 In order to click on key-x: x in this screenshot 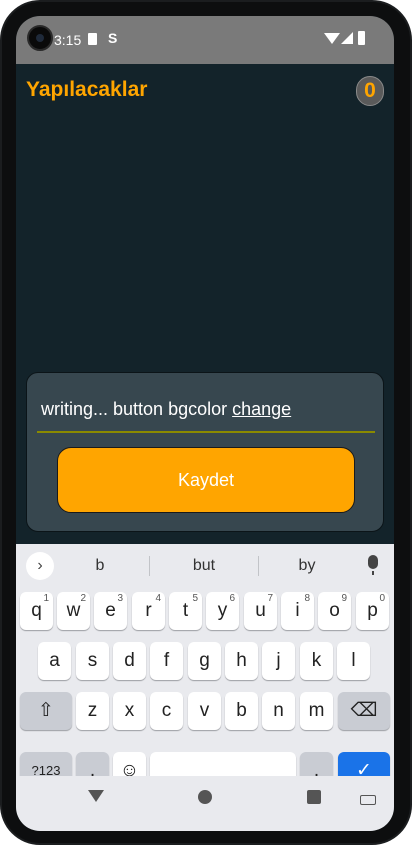, I will do `click(129, 711)`.